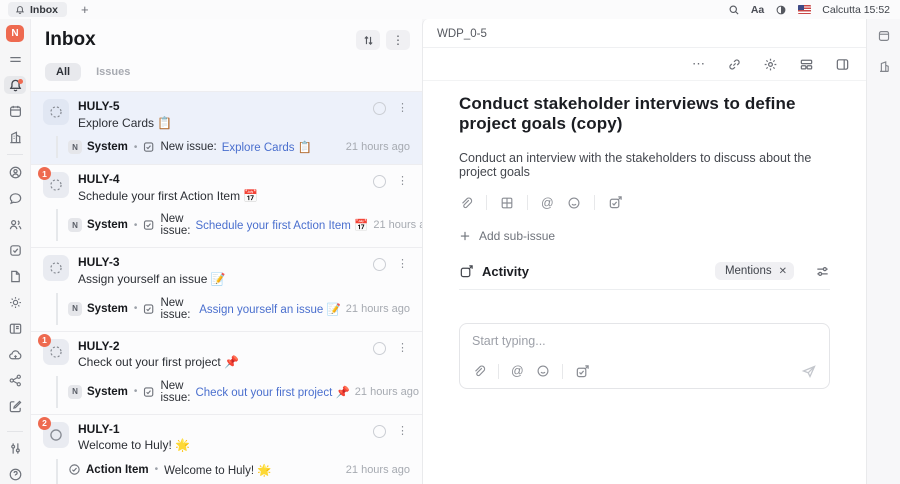 This screenshot has height=484, width=900. Describe the element at coordinates (884, 67) in the screenshot. I see `office-widget-icon` at that location.